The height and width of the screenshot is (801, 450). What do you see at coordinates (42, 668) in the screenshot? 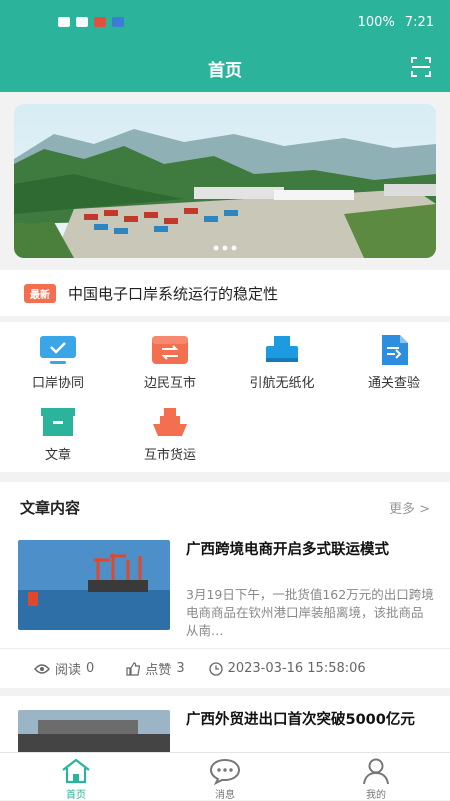
I see `eye-icon` at bounding box center [42, 668].